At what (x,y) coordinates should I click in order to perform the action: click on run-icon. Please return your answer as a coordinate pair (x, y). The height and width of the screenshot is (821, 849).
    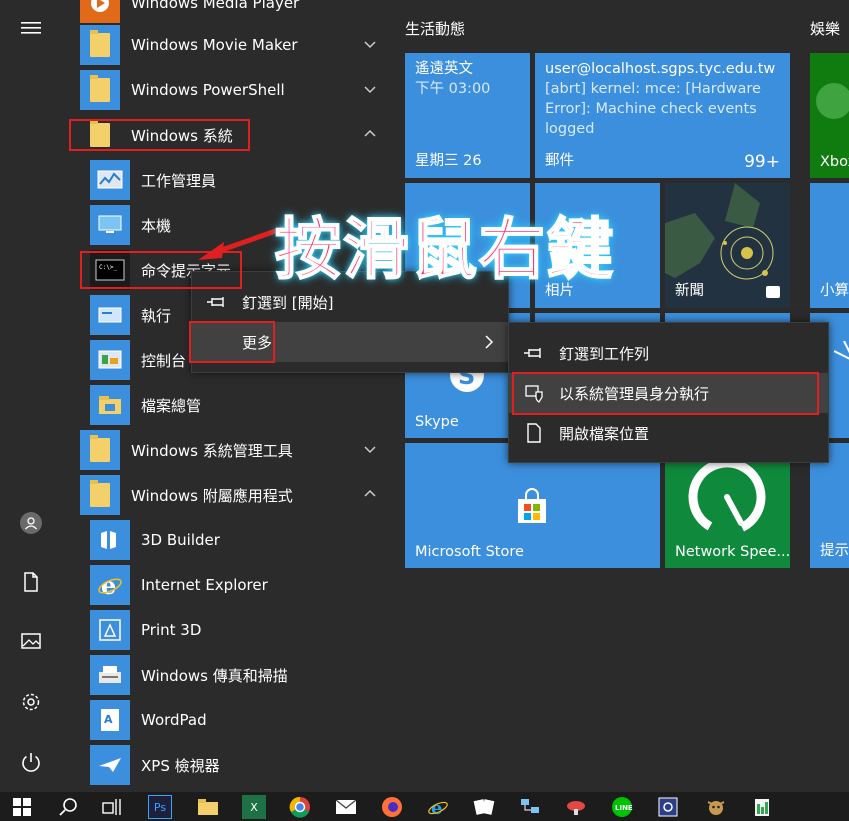
    Looking at the image, I should click on (110, 315).